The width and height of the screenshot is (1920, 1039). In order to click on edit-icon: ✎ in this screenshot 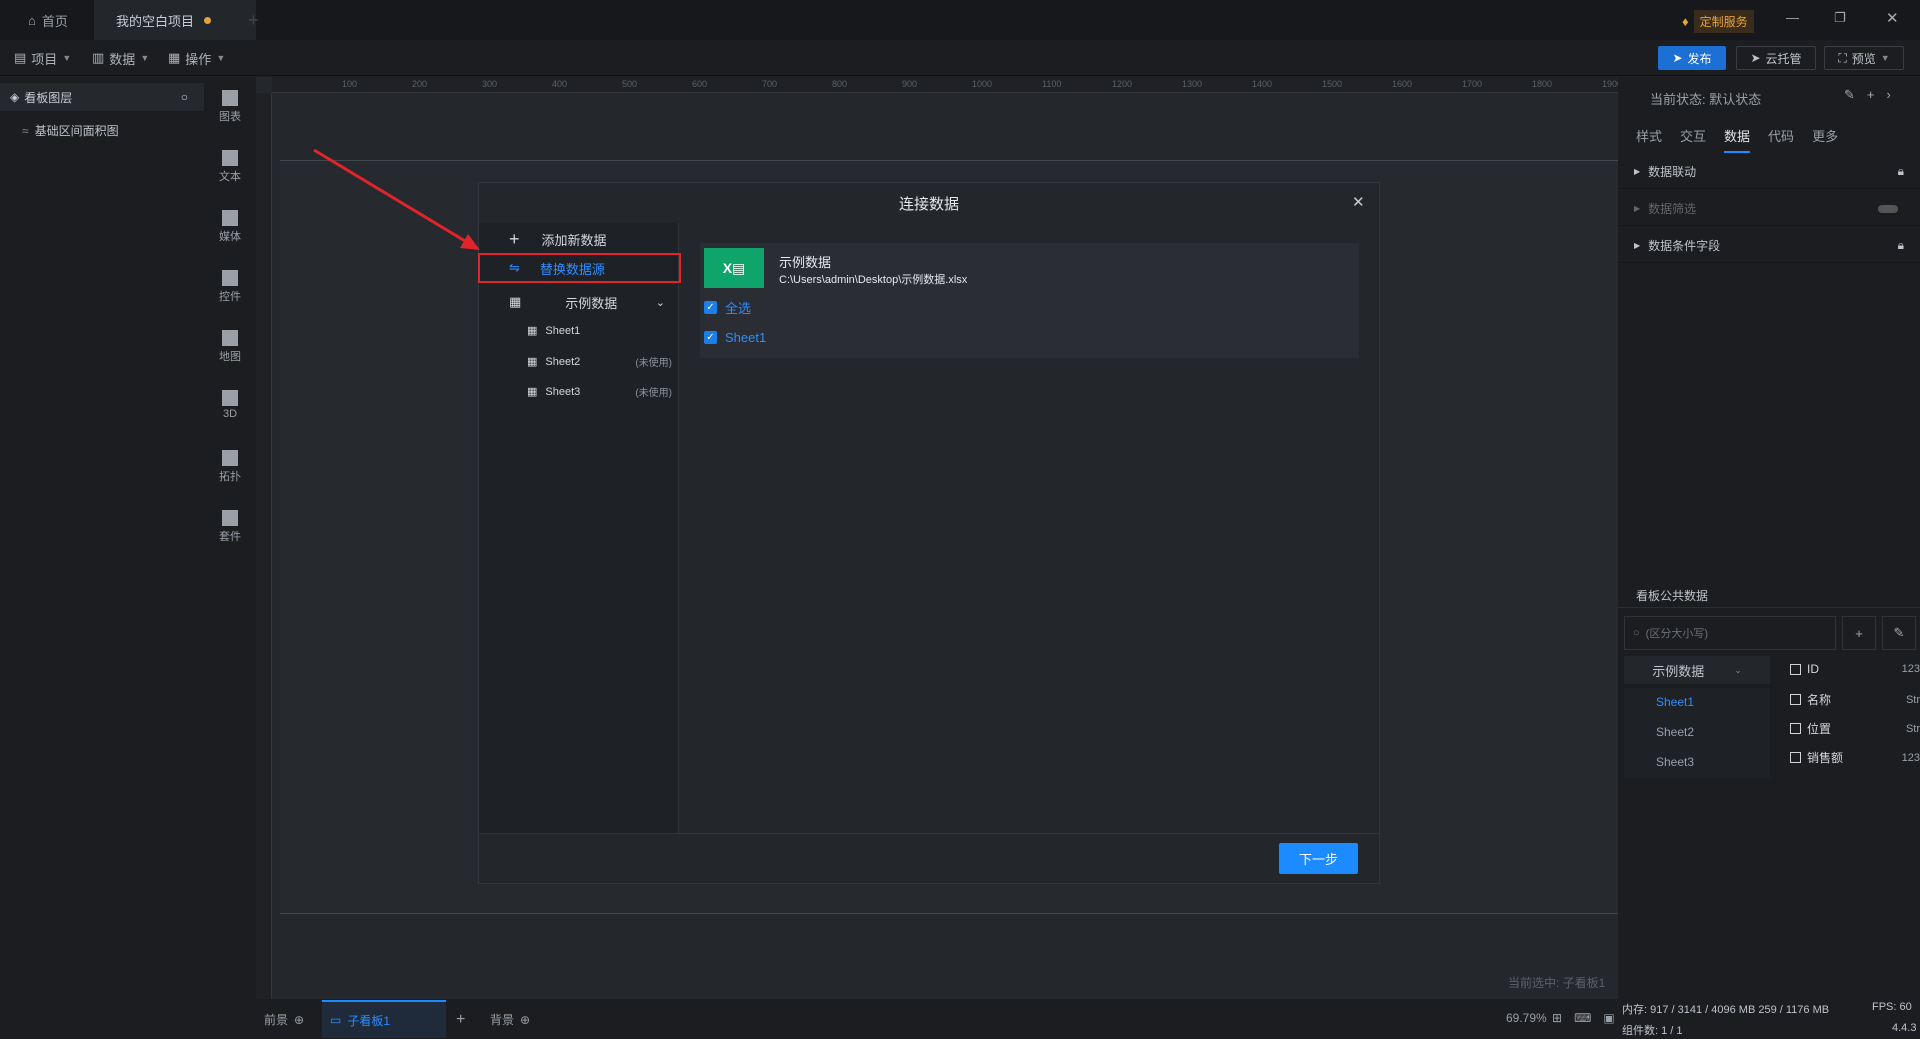, I will do `click(1849, 95)`.